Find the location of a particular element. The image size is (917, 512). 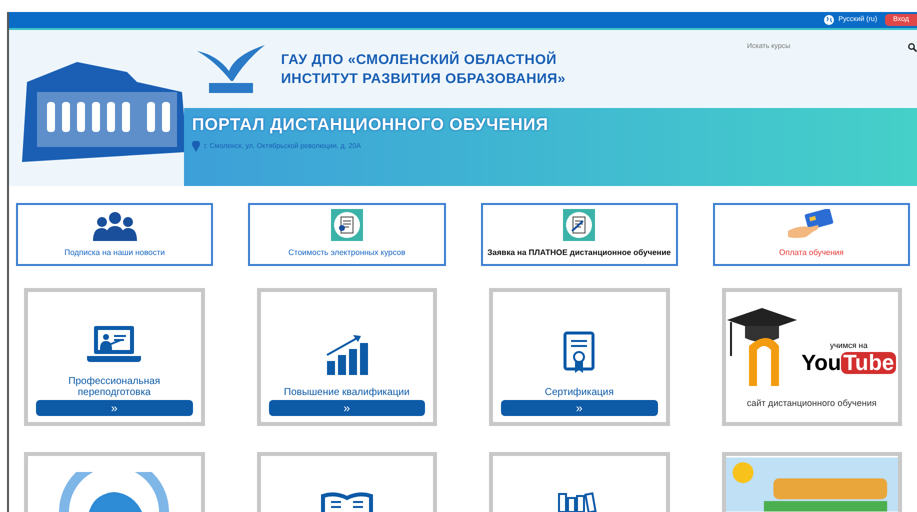

tile-label: Профессиональная переподготовка is located at coordinates (114, 387).